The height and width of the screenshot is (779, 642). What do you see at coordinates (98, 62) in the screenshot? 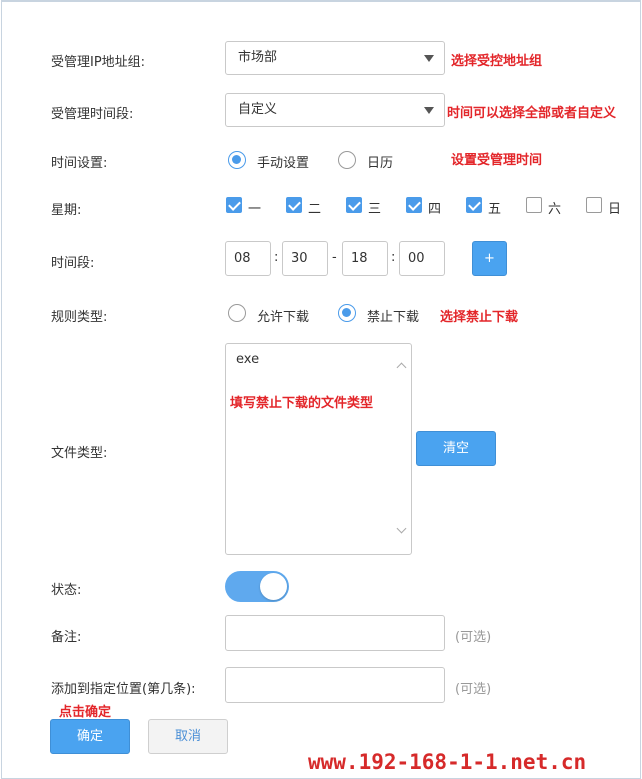
I see `ip-group-label: 受管理IP地址组:` at bounding box center [98, 62].